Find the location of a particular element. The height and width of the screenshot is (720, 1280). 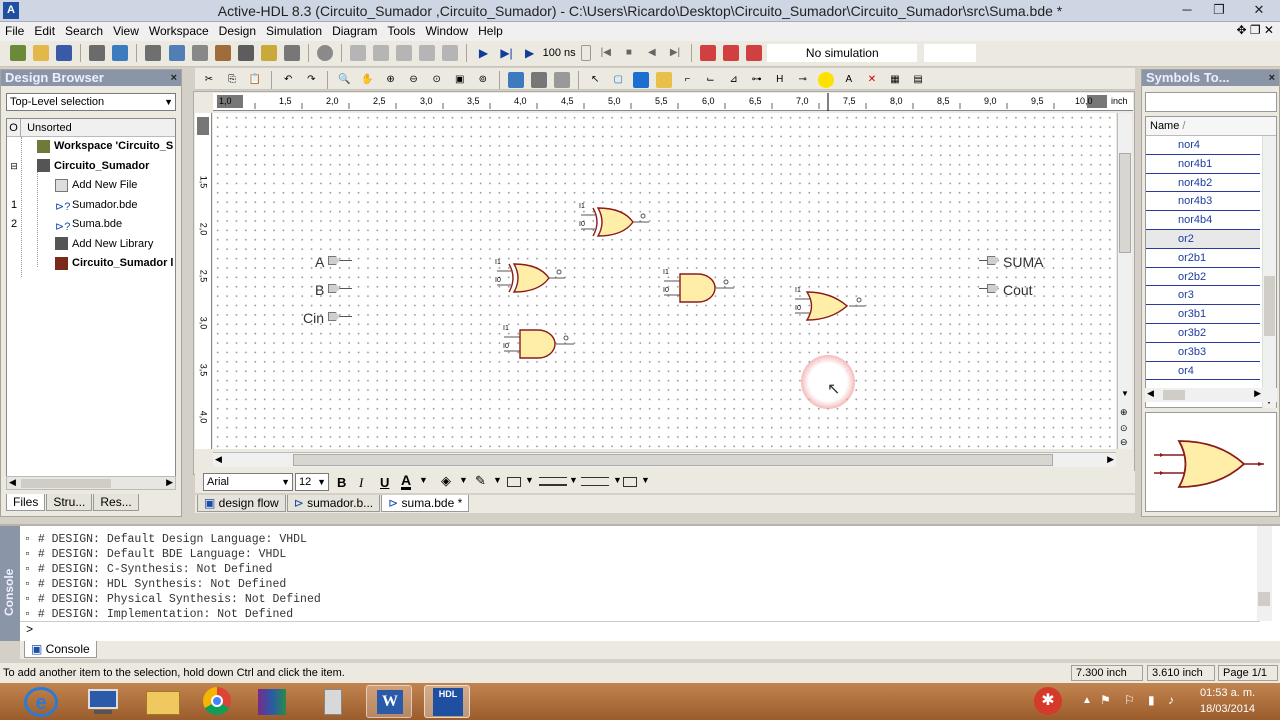

symbol-item-or2: or2 is located at coordinates (1203, 239).